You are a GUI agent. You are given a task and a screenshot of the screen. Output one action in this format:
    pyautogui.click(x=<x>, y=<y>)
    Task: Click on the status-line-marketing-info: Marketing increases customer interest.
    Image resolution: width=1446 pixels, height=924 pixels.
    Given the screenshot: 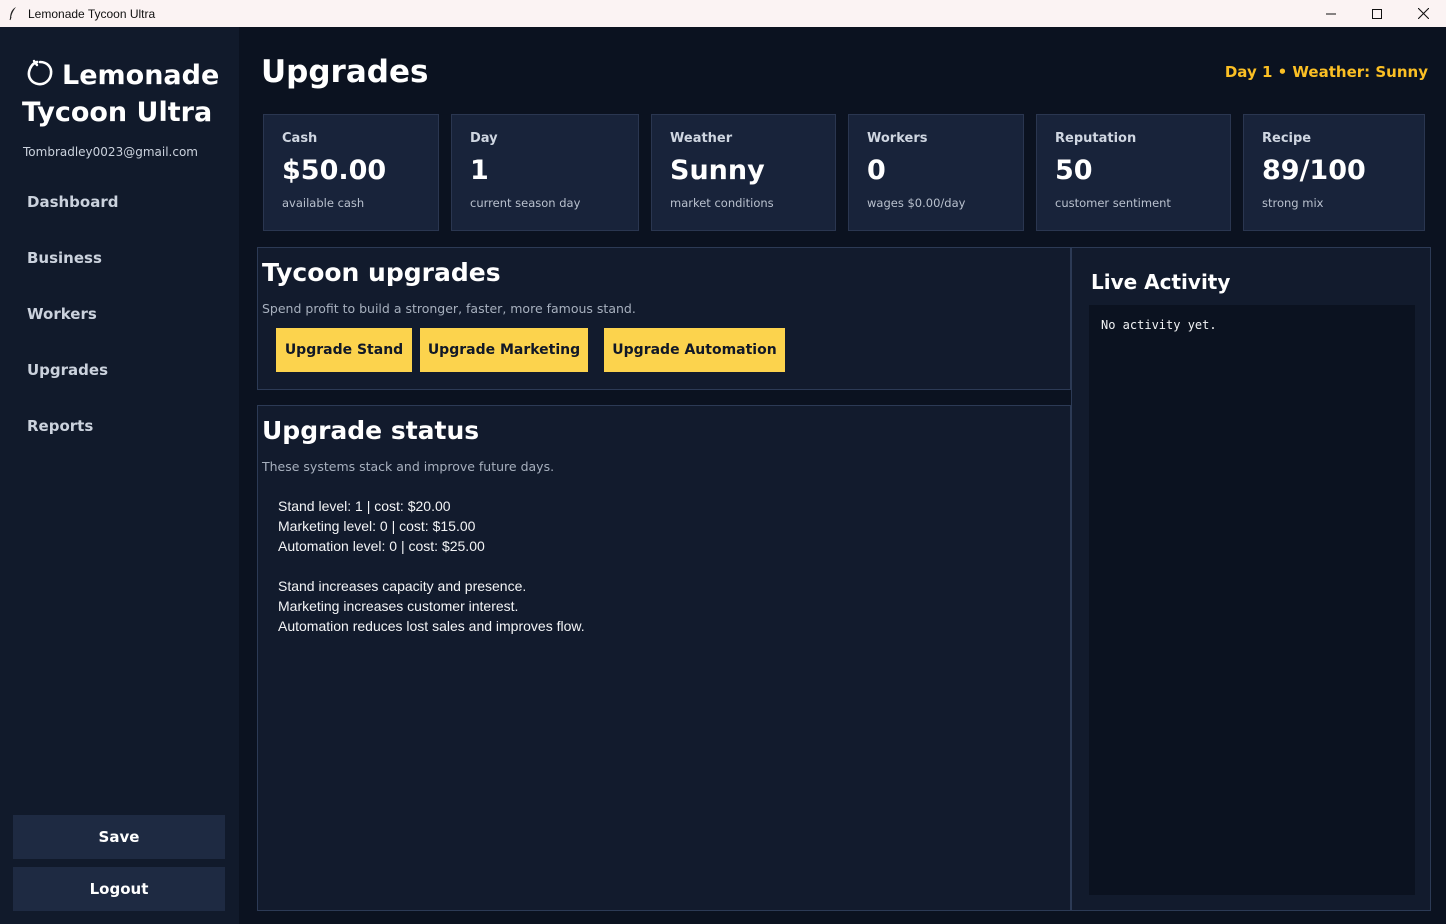 What is the action you would take?
    pyautogui.click(x=398, y=606)
    